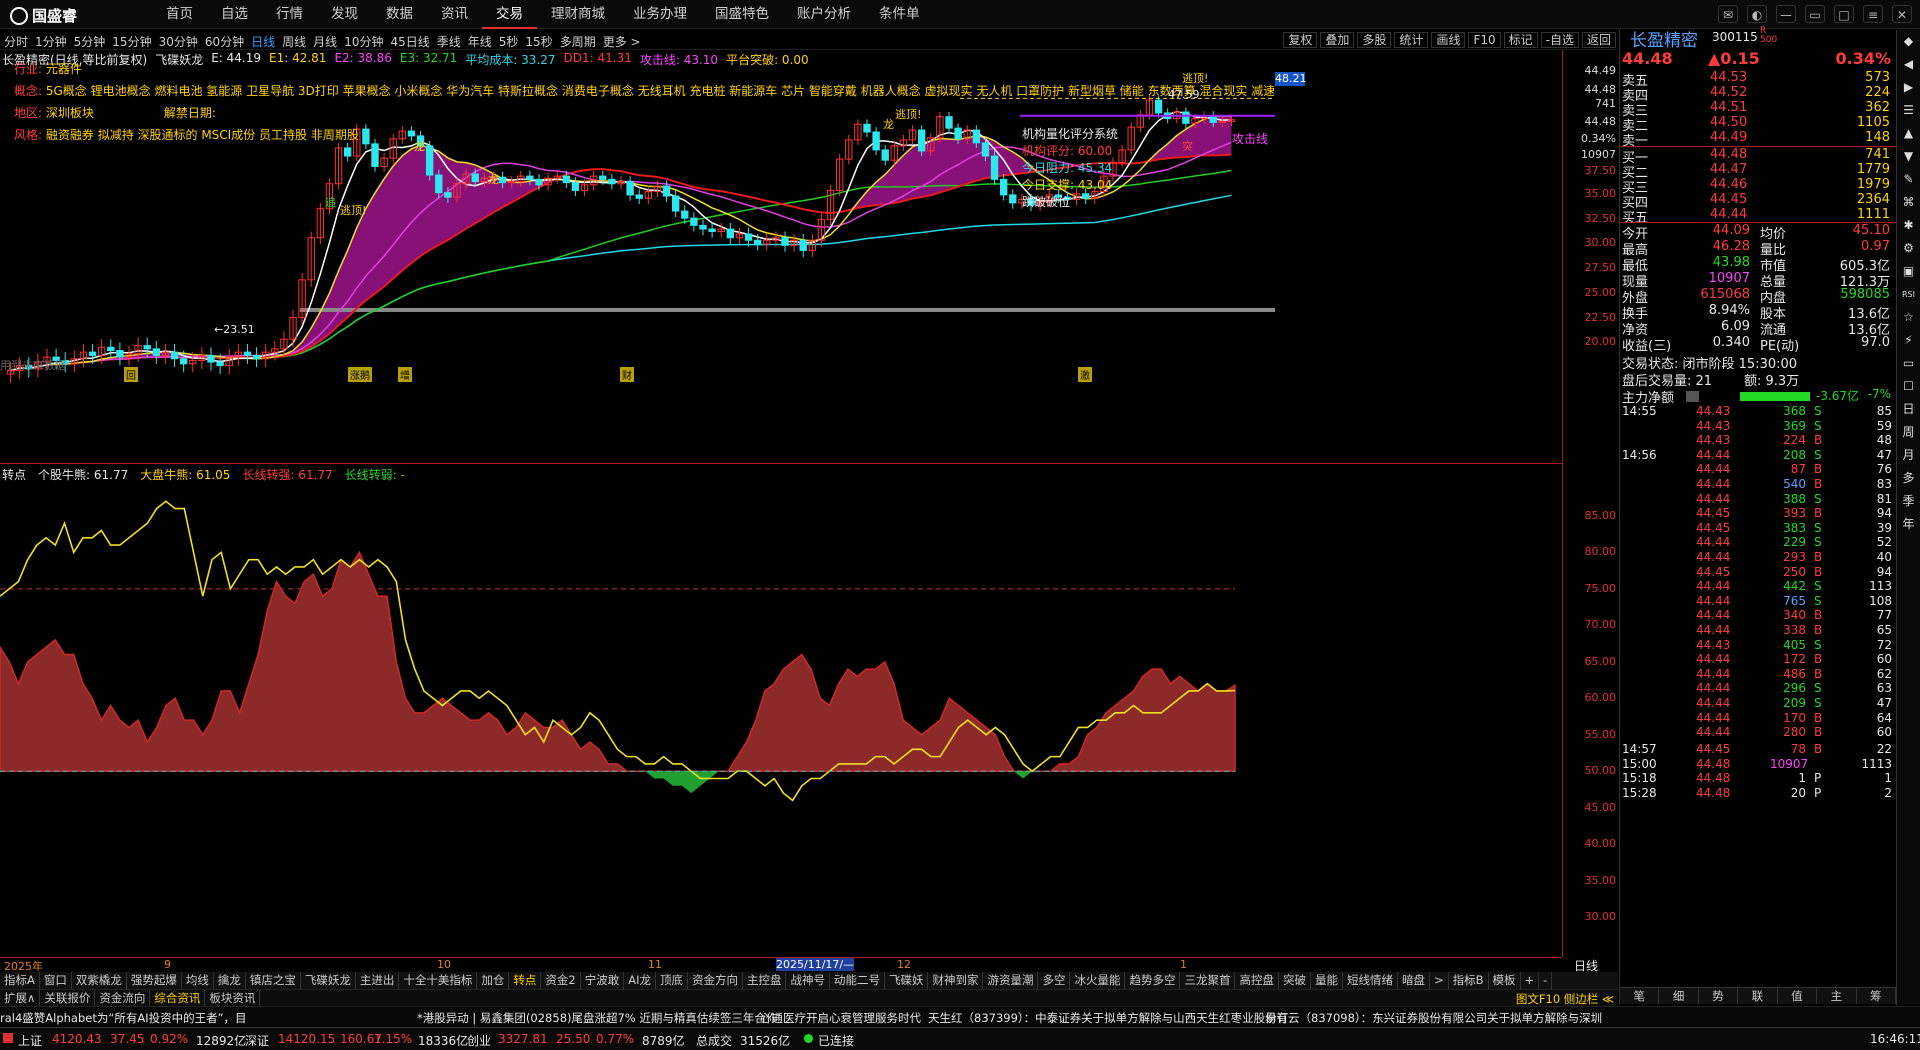 The image size is (1920, 1050). Describe the element at coordinates (1908, 455) in the screenshot. I see `side-tab-18: 月` at that location.